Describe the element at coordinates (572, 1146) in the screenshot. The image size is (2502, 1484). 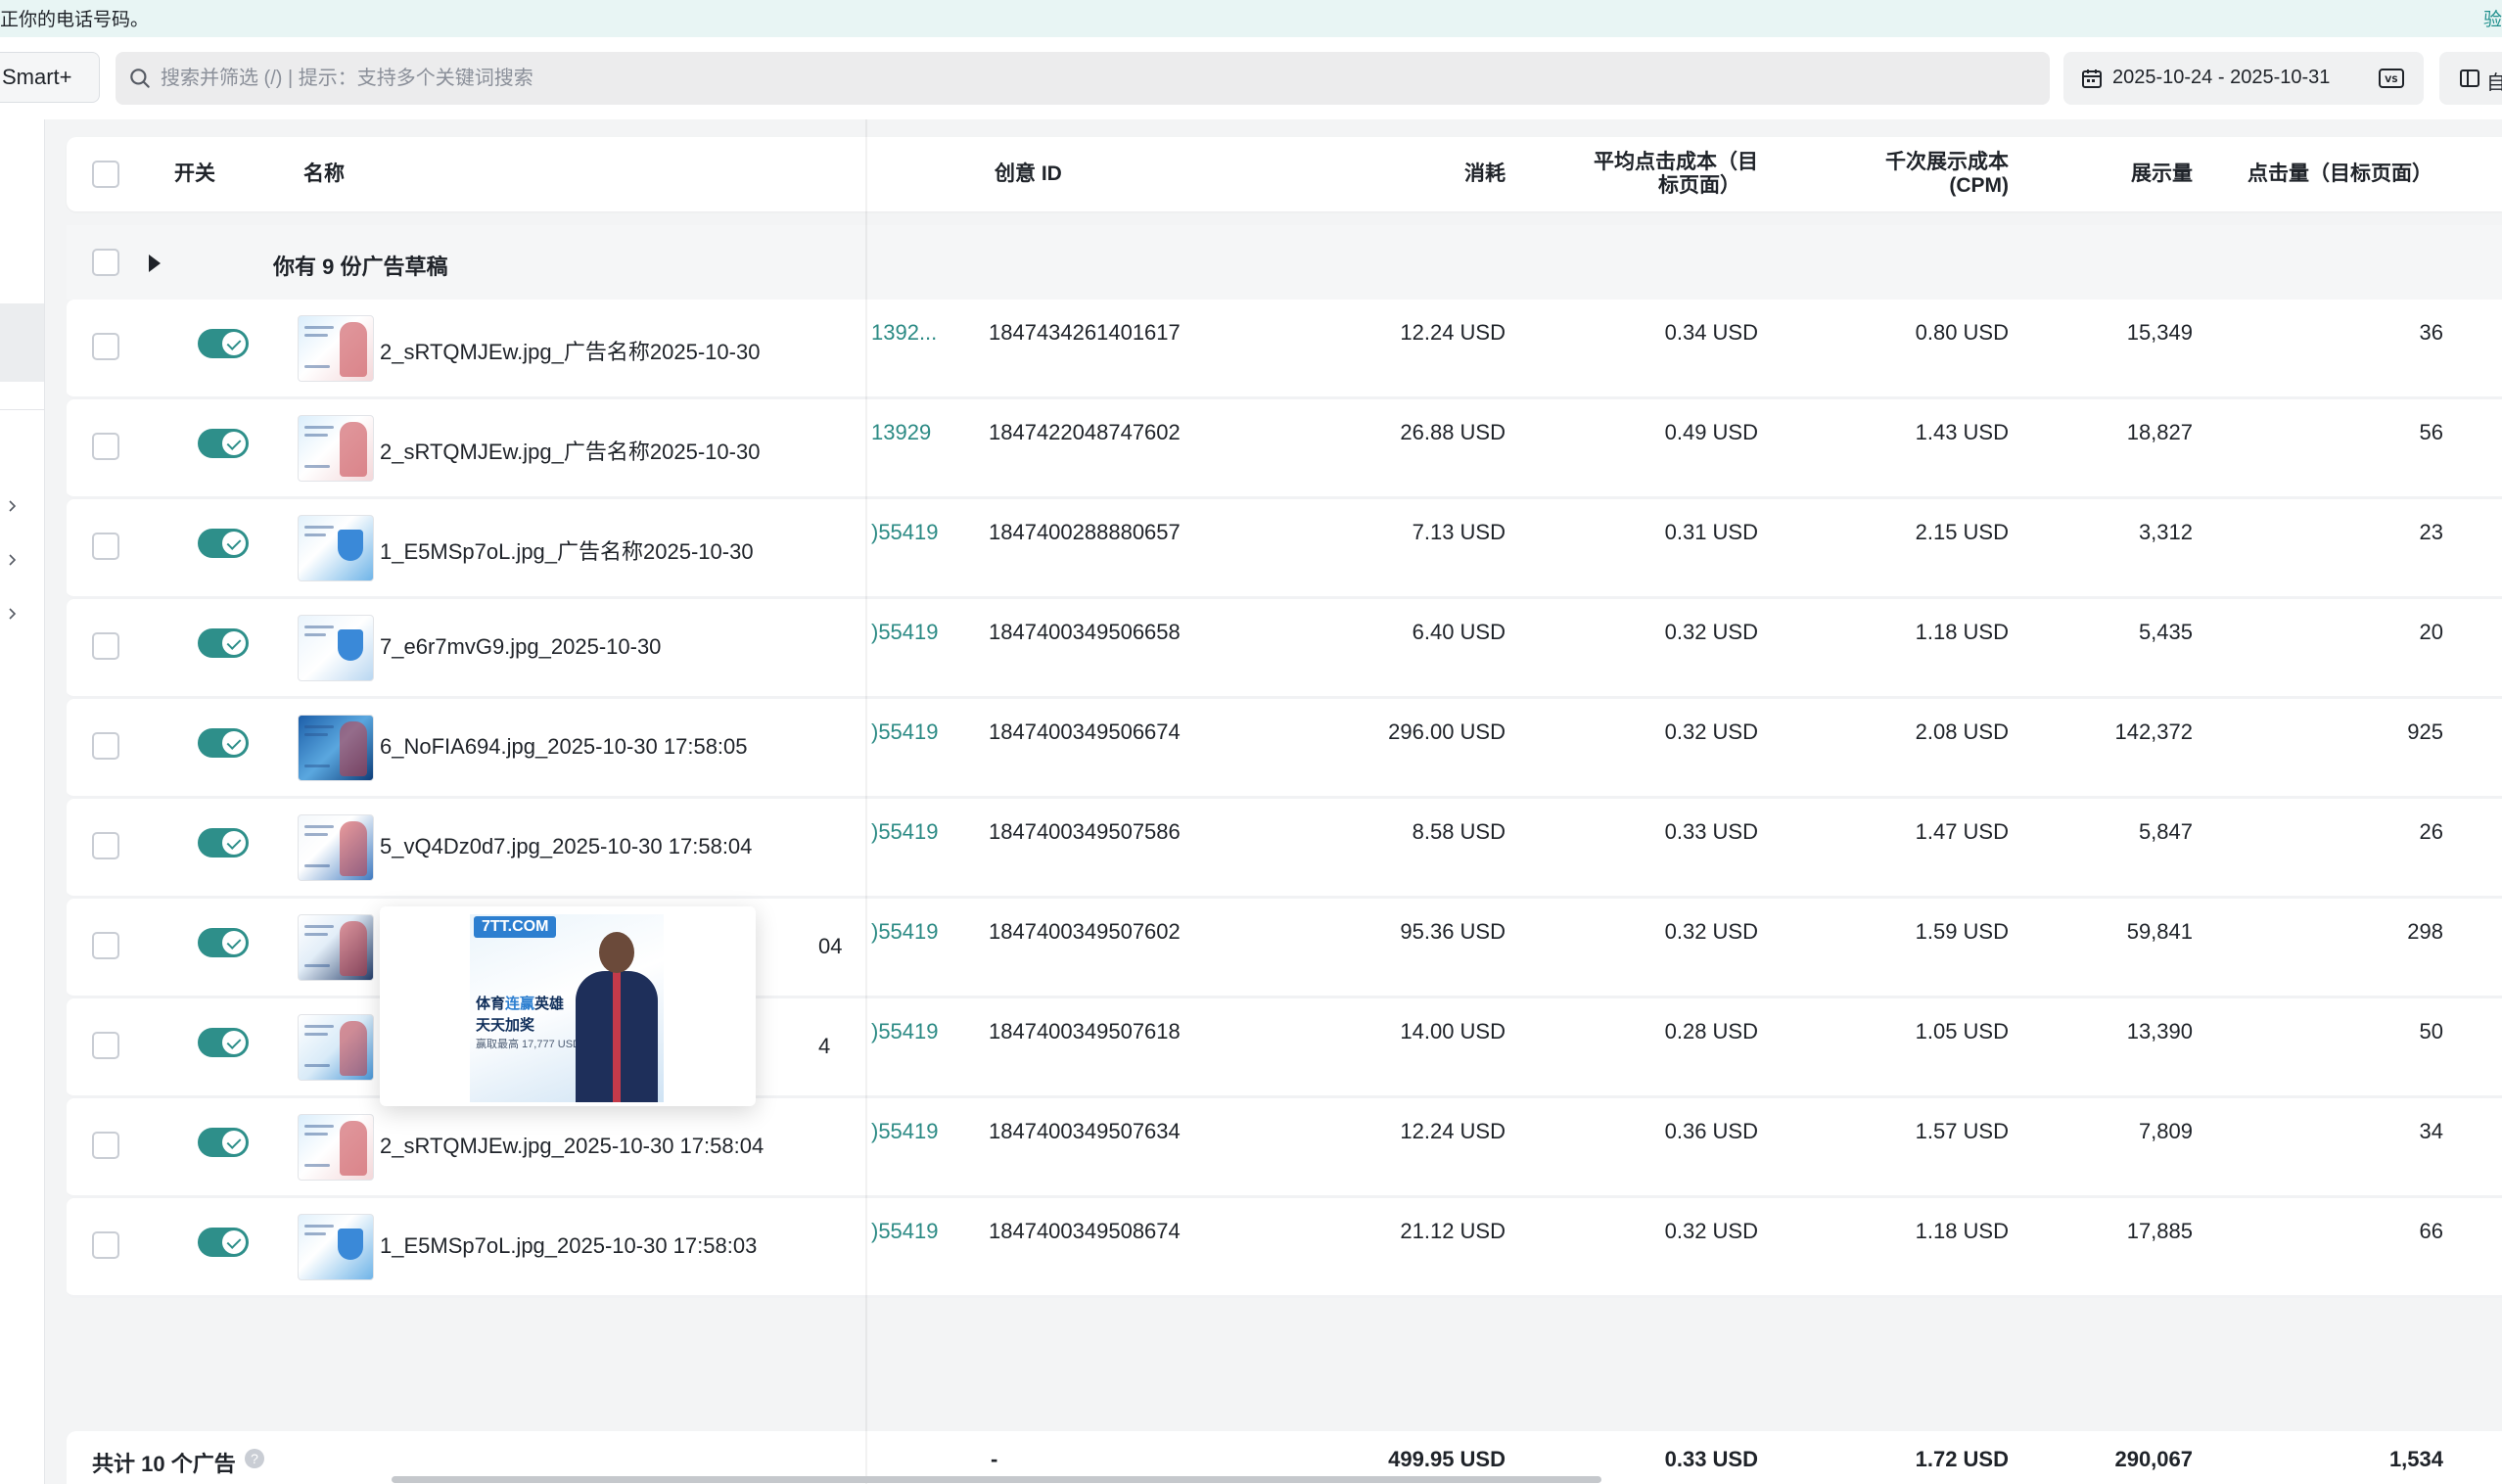
I see `ad-name: 2_sRTQMJEw.jpg_2025-10-30 17:58:04` at that location.